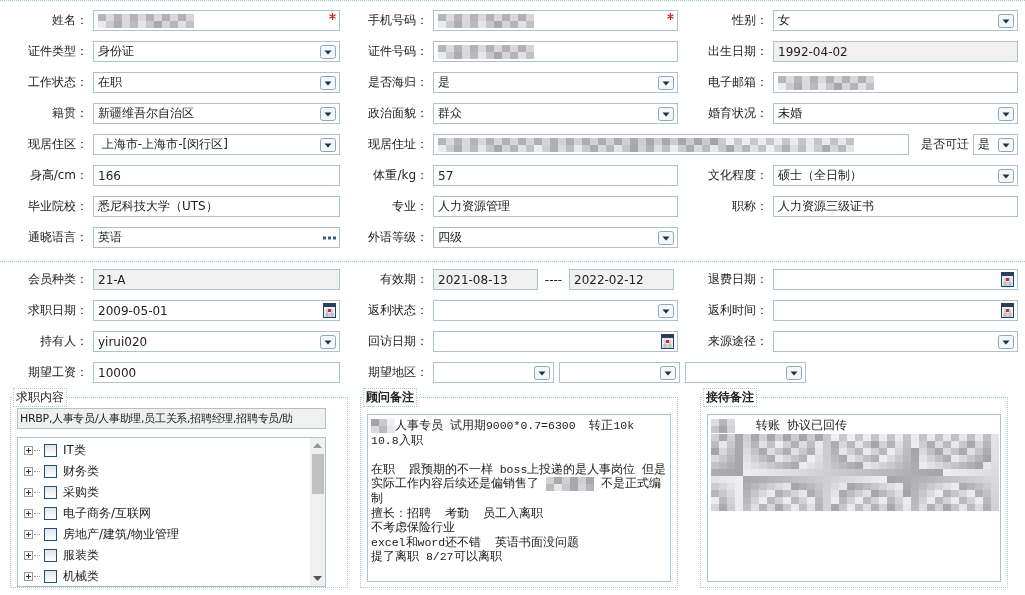 Image resolution: width=1025 pixels, height=595 pixels. Describe the element at coordinates (216, 310) in the screenshot. I see `date-field: 2009-05-01` at that location.